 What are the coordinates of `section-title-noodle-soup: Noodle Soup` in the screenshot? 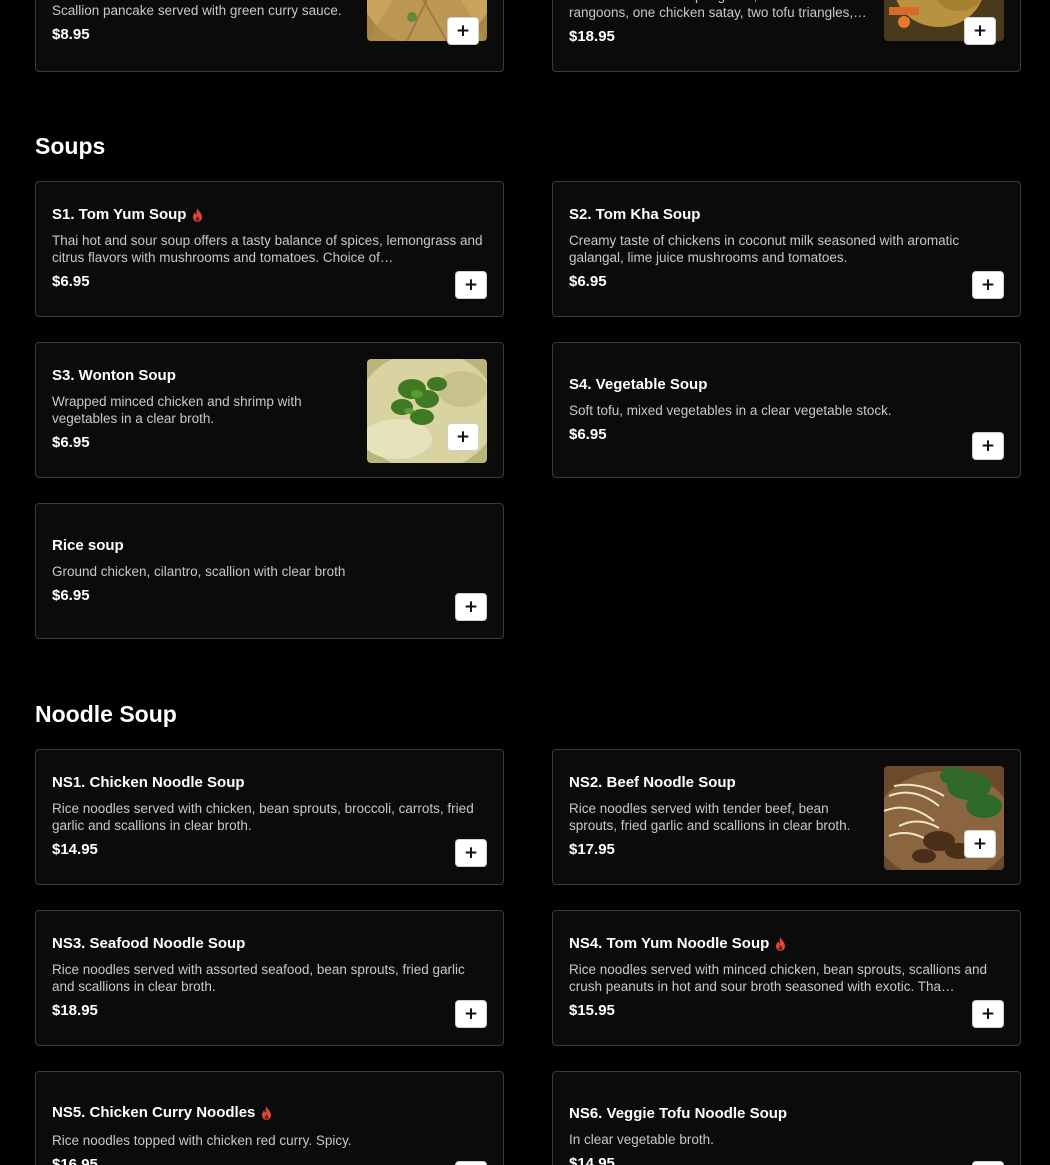 It's located at (106, 714).